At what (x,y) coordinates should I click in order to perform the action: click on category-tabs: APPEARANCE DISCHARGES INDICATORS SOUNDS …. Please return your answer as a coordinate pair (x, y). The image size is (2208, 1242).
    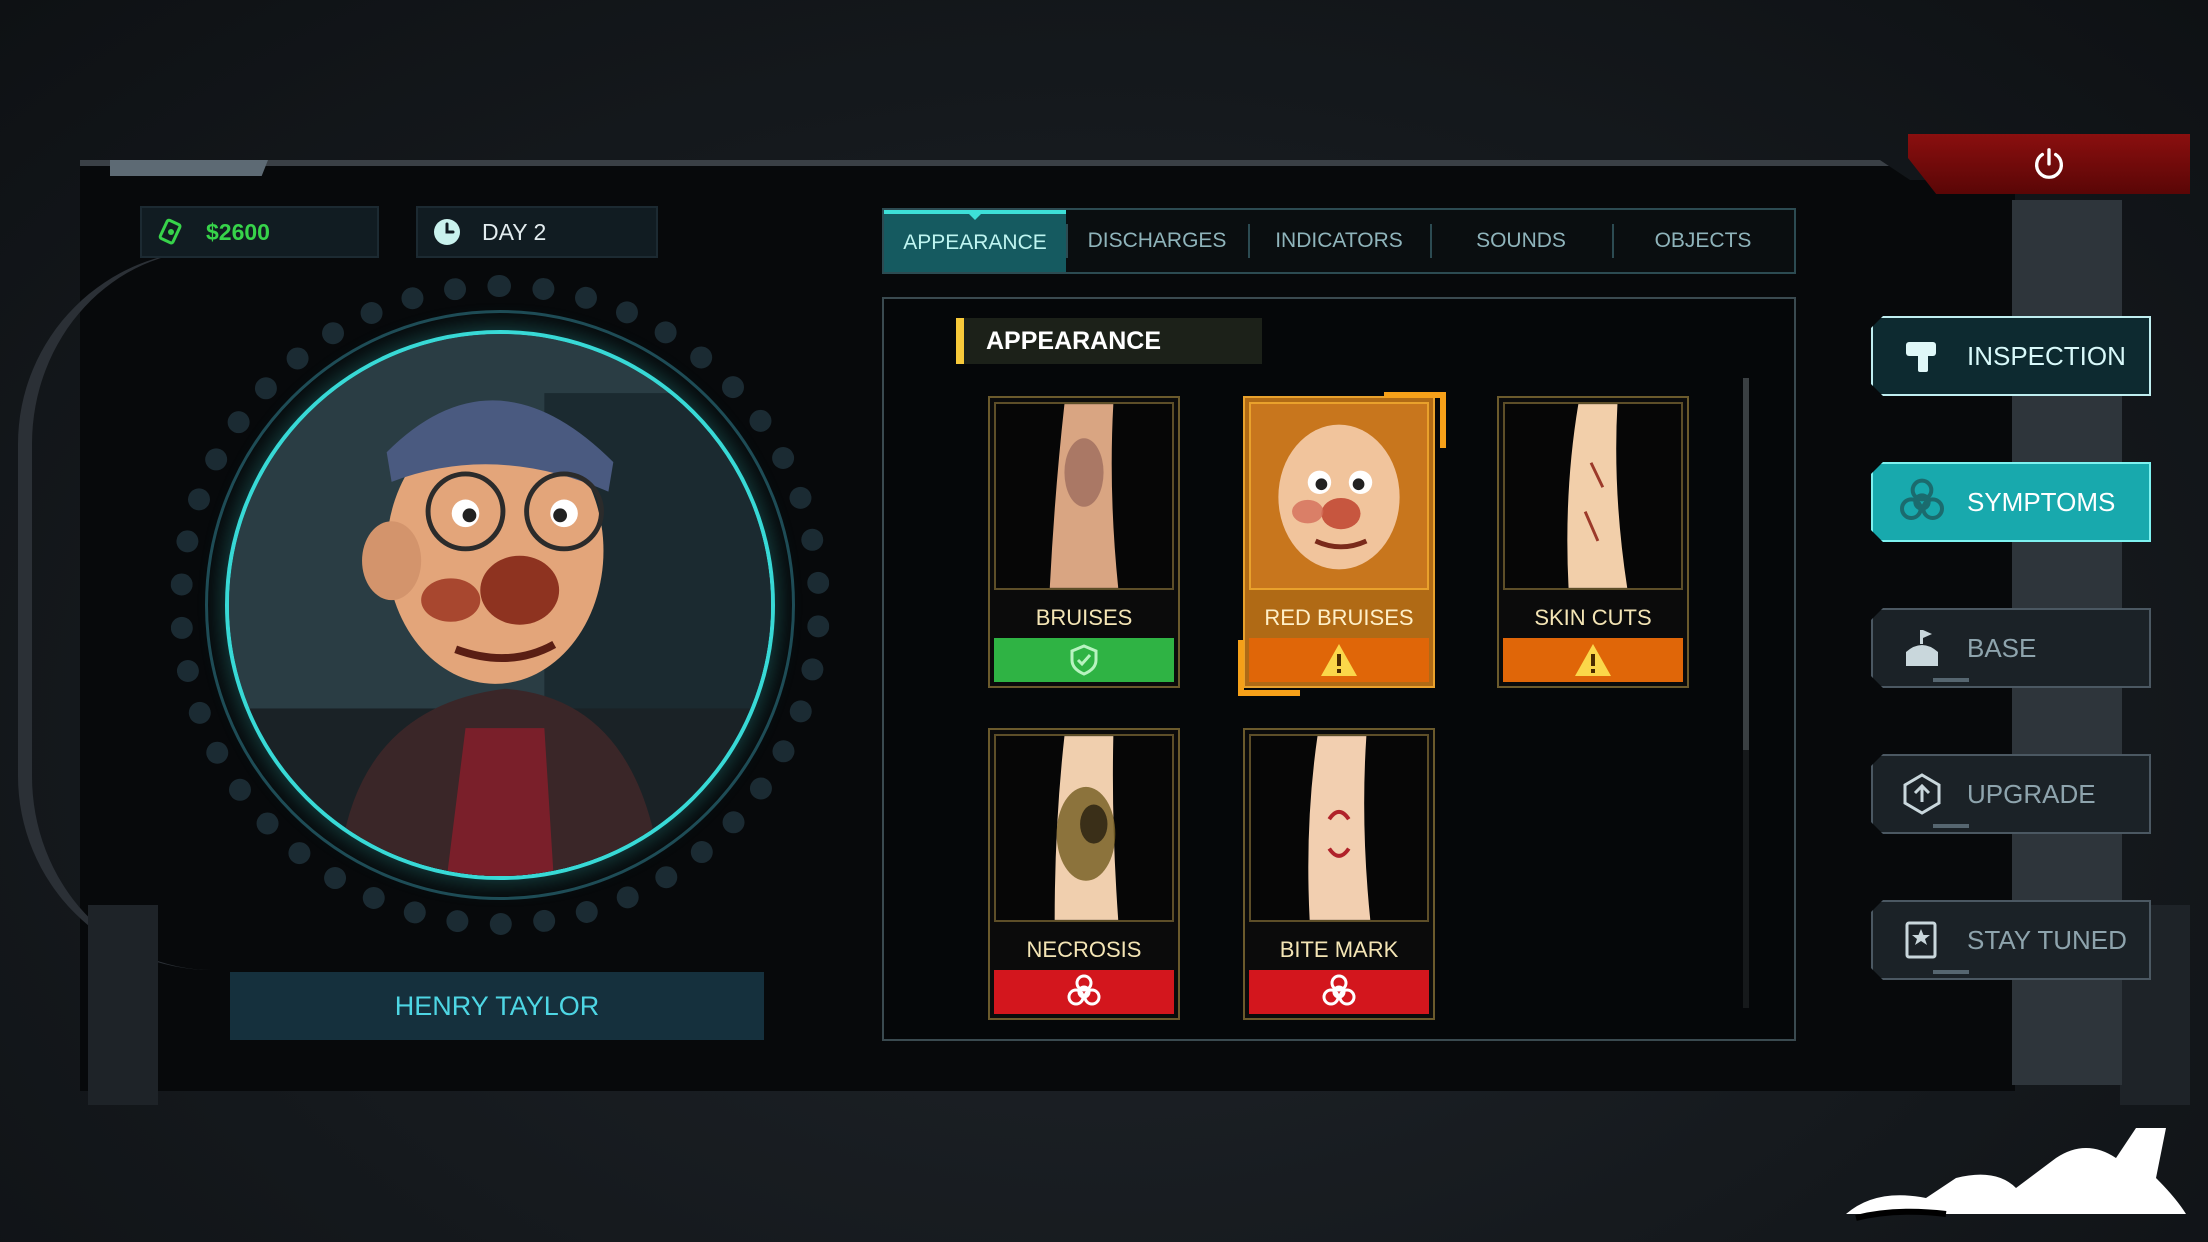
    Looking at the image, I should click on (1339, 241).